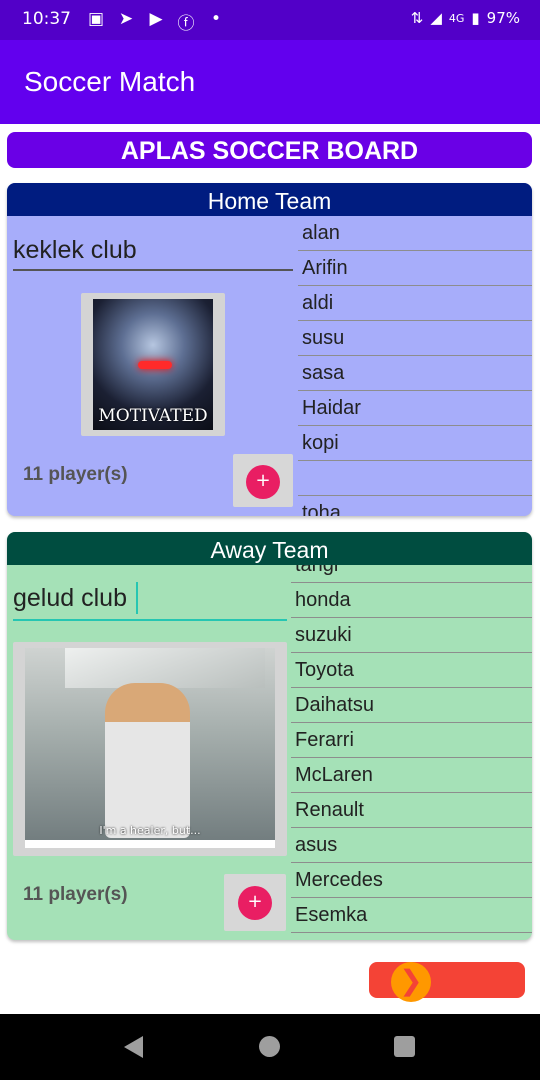 The height and width of the screenshot is (1080, 540). What do you see at coordinates (150, 844) in the screenshot?
I see `image-bottom-strip` at bounding box center [150, 844].